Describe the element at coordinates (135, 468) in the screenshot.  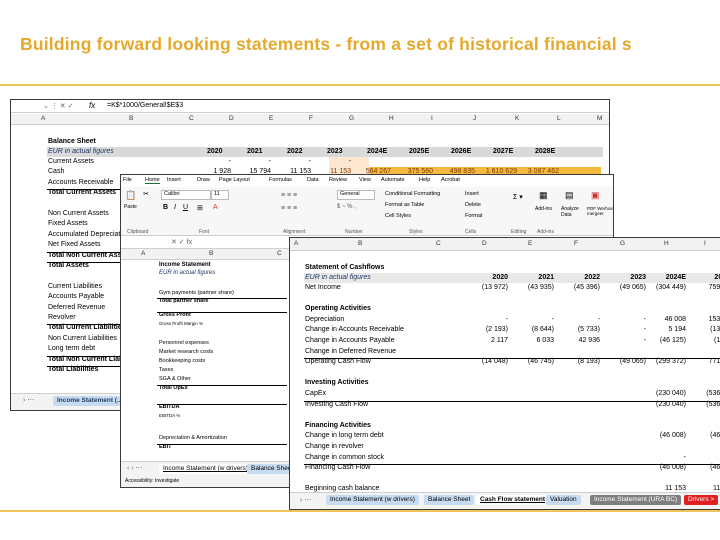
I see `more-tabs-icon: ‹ › ⋯` at that location.